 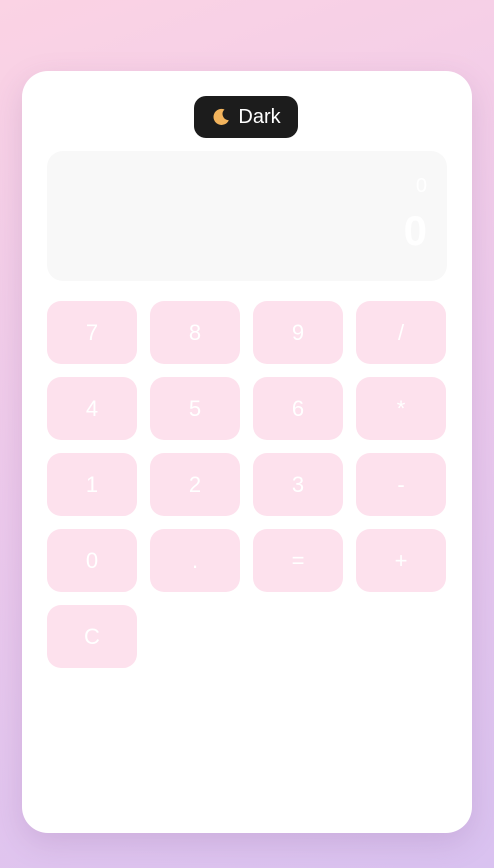 I want to click on key-subtract-button: -, so click(x=401, y=484).